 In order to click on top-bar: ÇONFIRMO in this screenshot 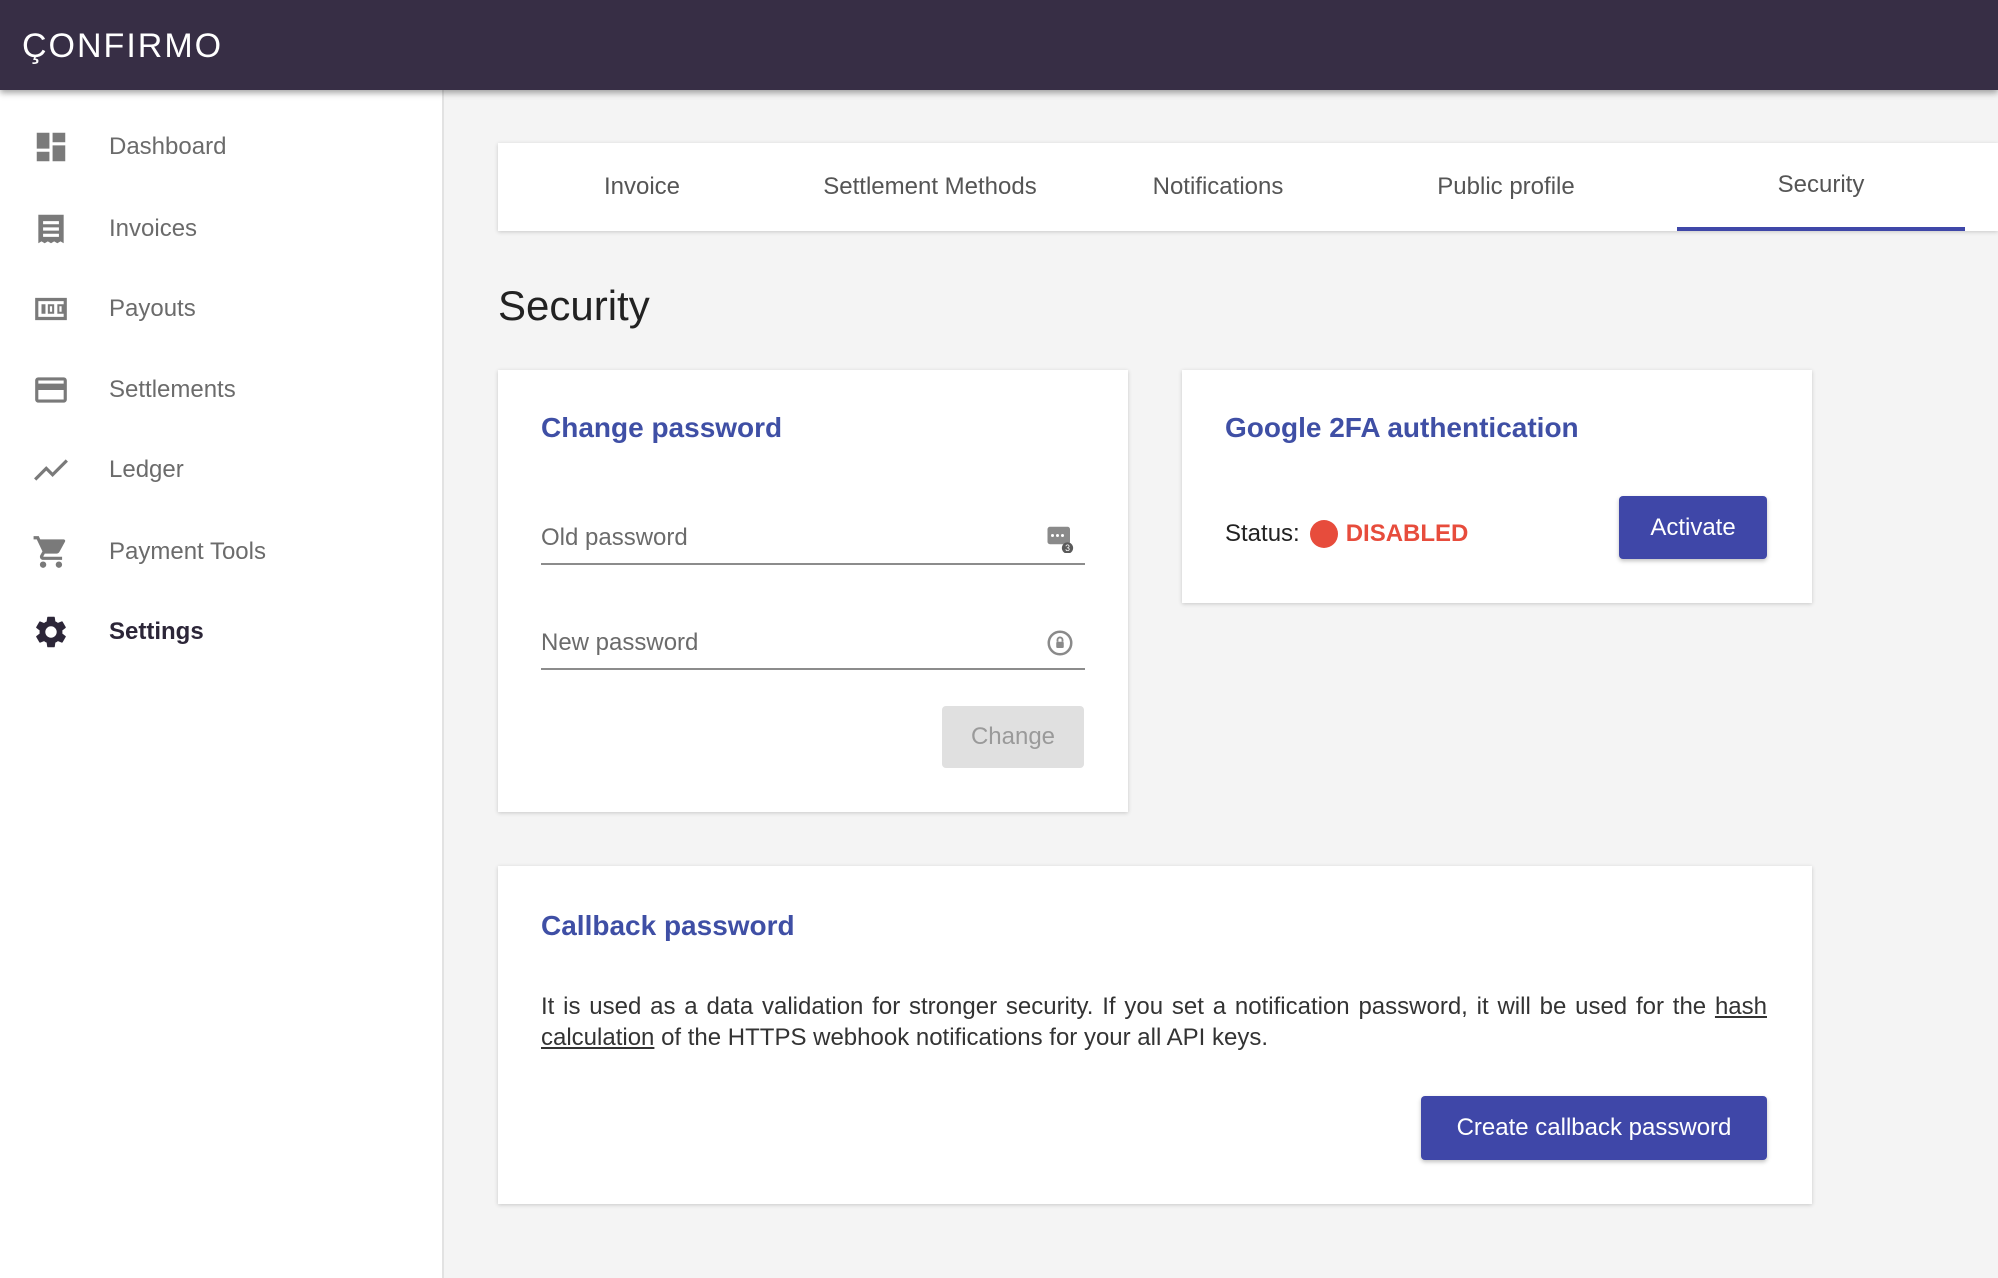, I will do `click(999, 45)`.